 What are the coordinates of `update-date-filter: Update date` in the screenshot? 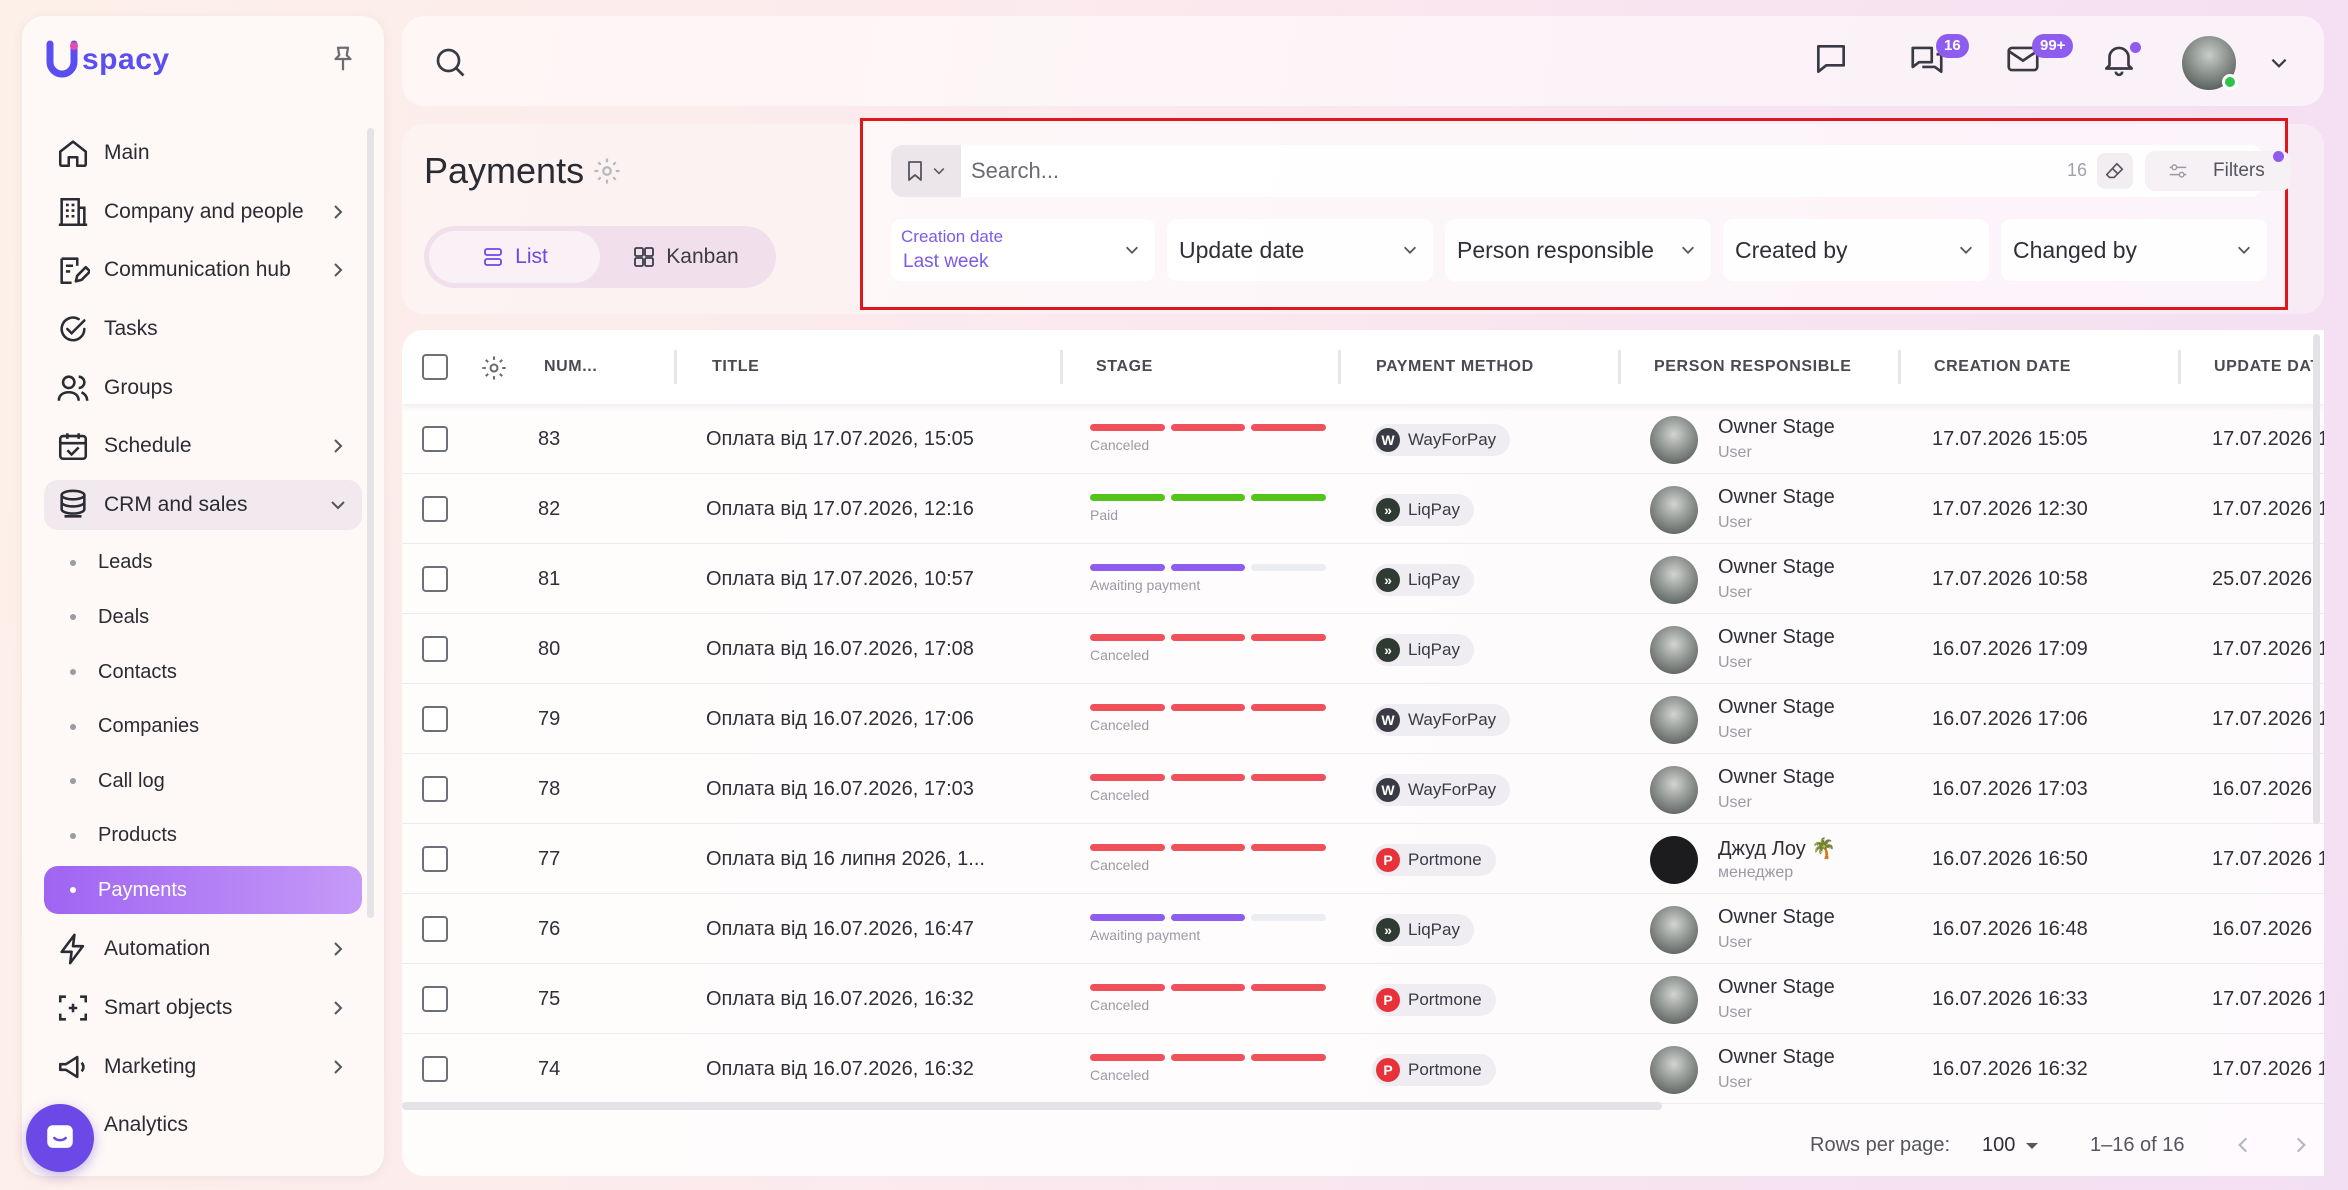 It's located at (1300, 250).